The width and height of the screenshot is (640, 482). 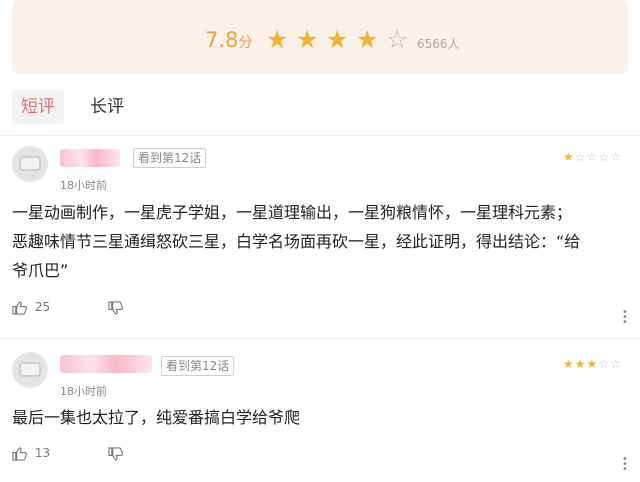 What do you see at coordinates (42, 307) in the screenshot?
I see `like-count: 25` at bounding box center [42, 307].